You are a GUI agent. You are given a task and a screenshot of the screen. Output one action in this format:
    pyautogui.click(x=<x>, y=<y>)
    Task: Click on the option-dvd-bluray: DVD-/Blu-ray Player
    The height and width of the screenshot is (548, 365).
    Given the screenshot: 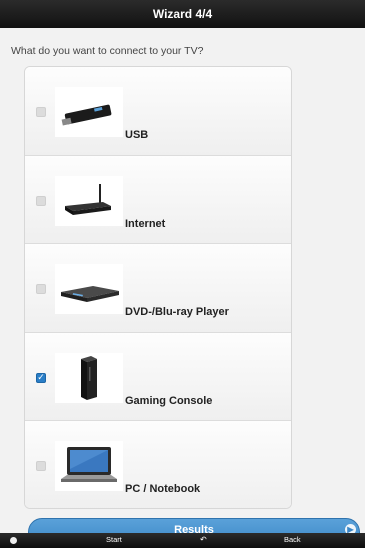 What is the action you would take?
    pyautogui.click(x=158, y=288)
    